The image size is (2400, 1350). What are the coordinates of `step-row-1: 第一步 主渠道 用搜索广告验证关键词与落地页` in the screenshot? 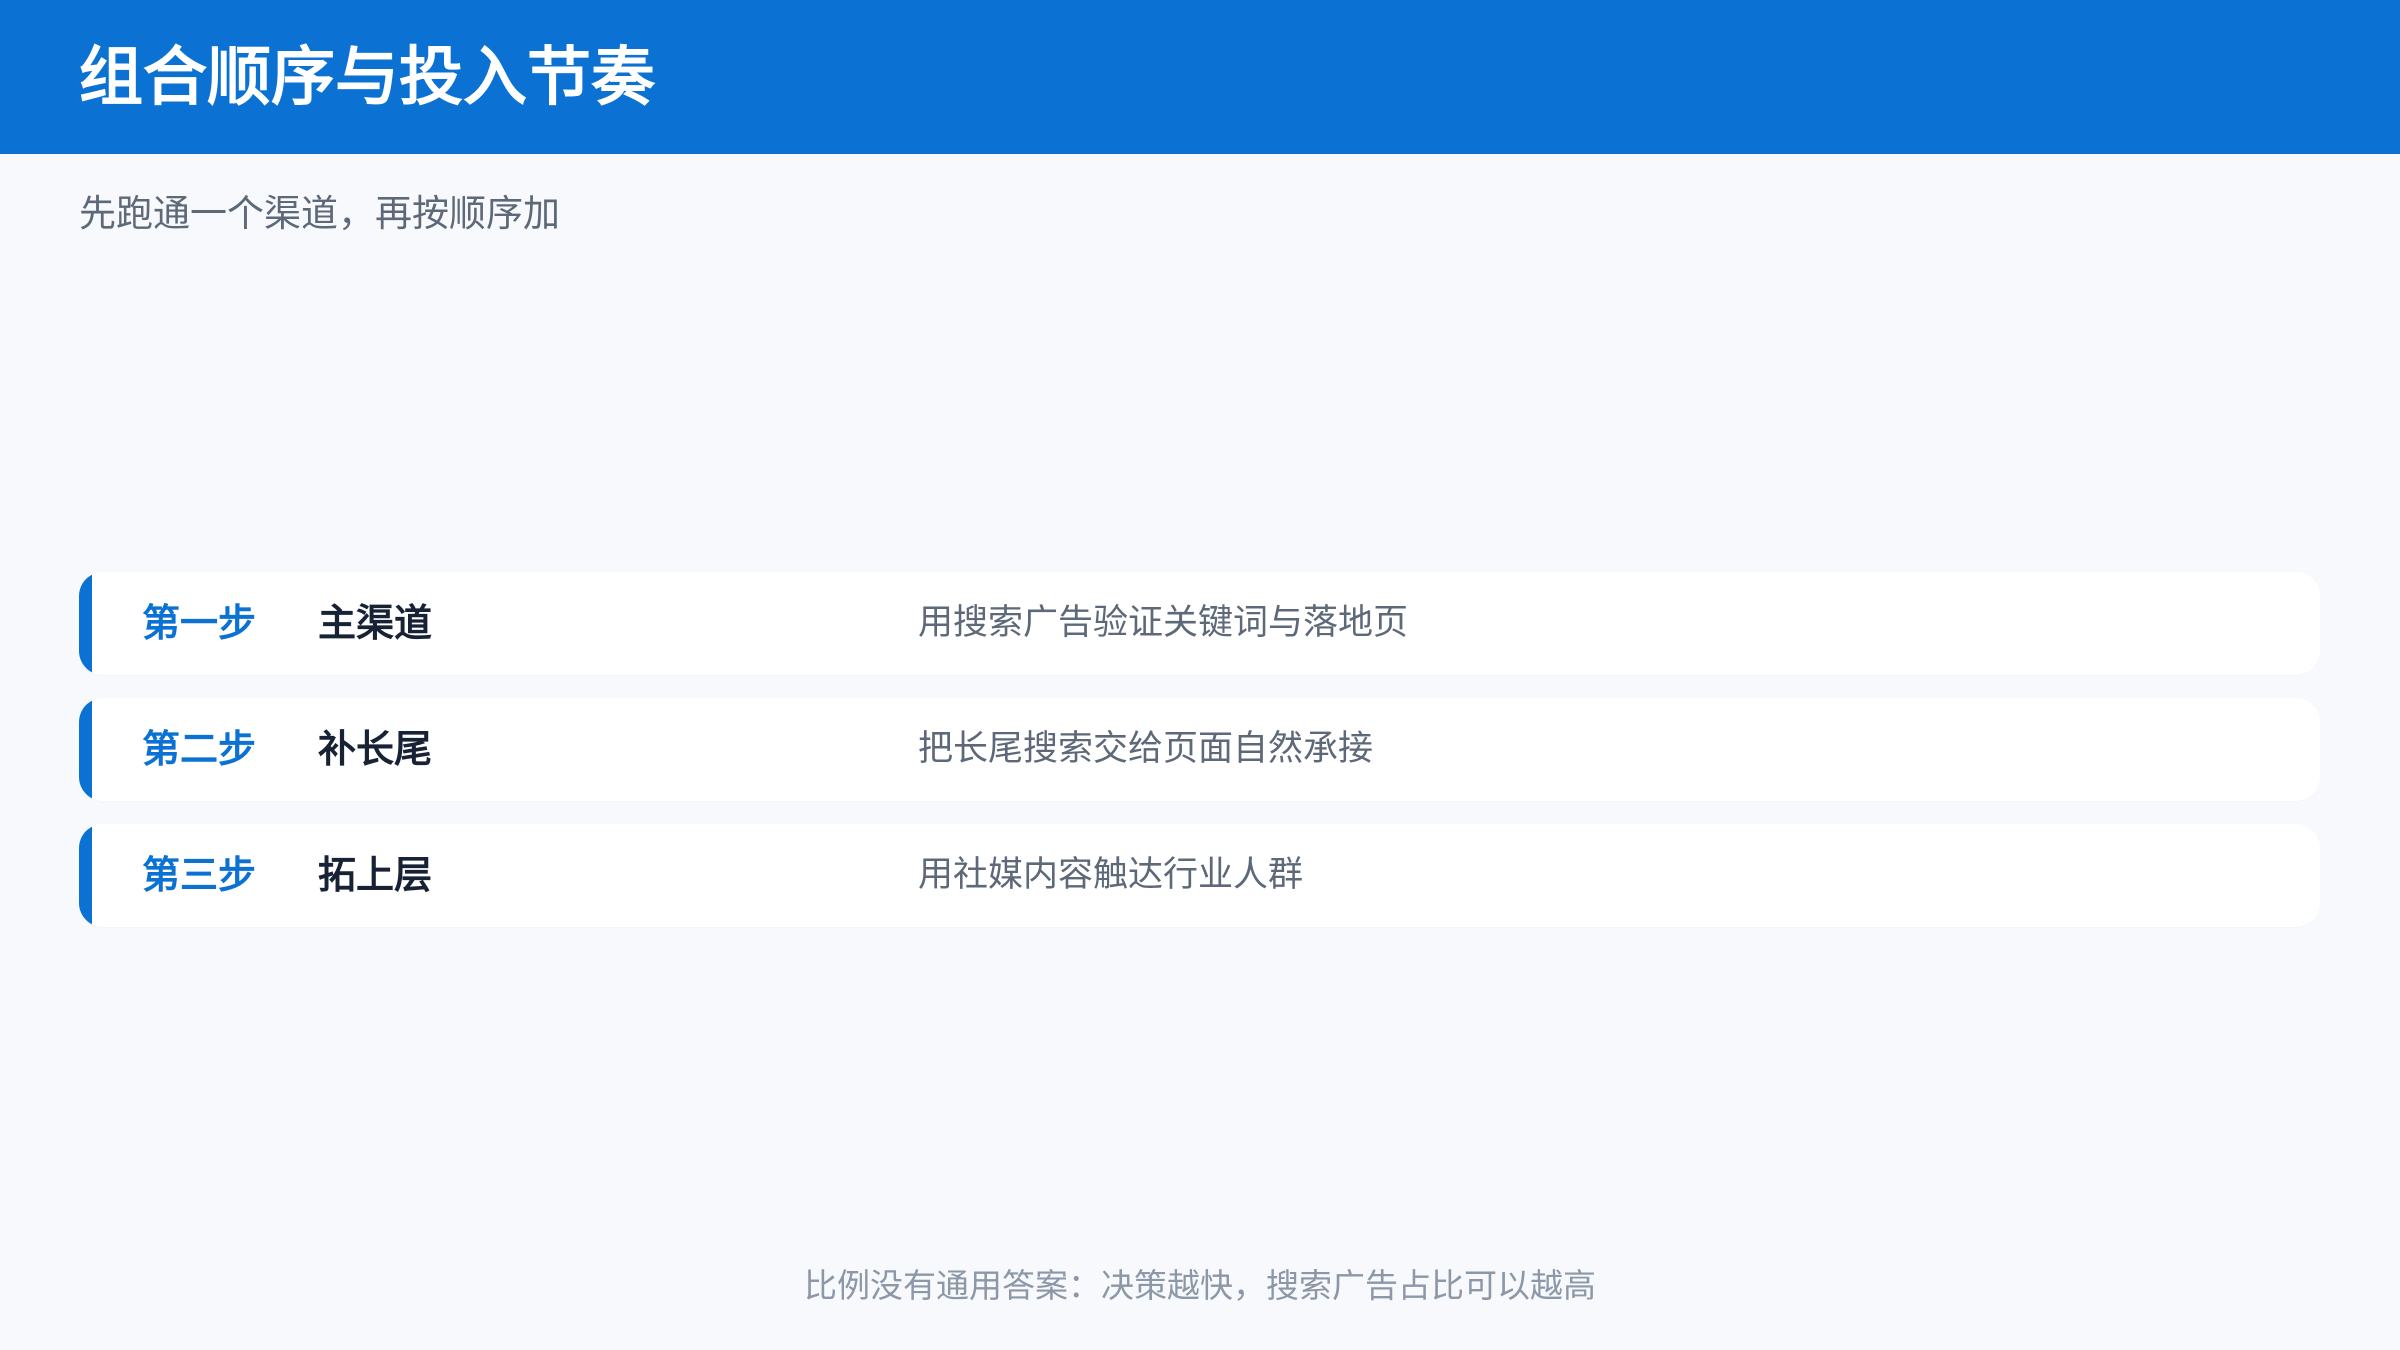 It's located at (1199, 623).